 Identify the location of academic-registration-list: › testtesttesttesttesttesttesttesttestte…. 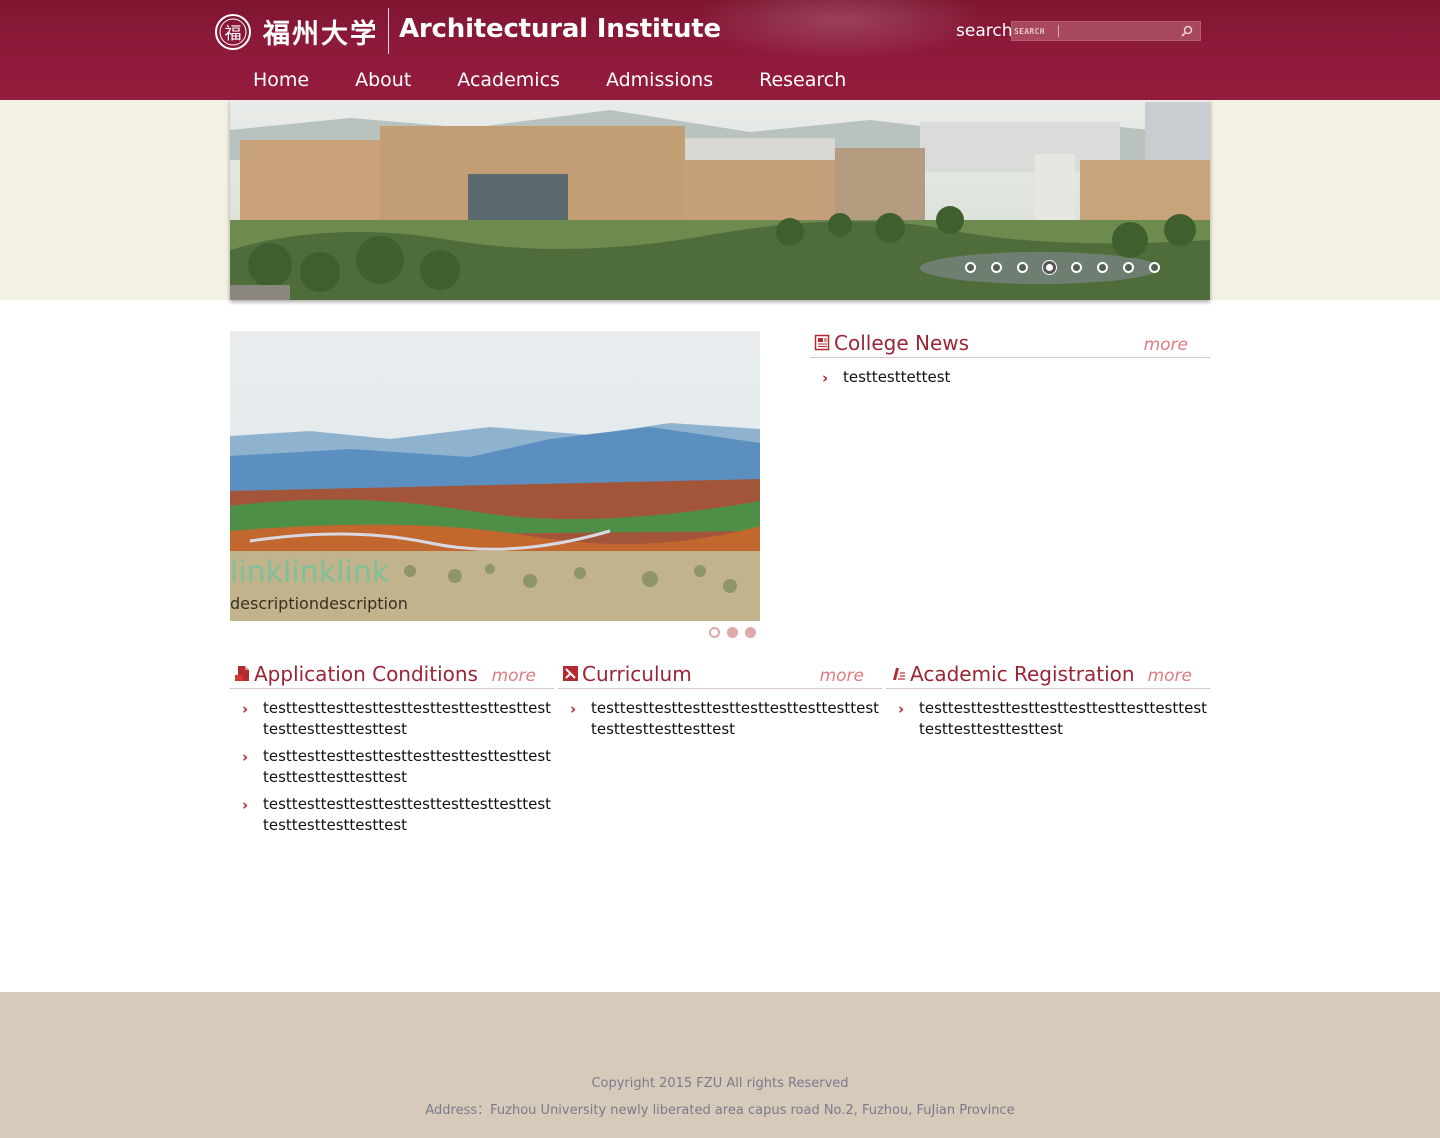
(1048, 719).